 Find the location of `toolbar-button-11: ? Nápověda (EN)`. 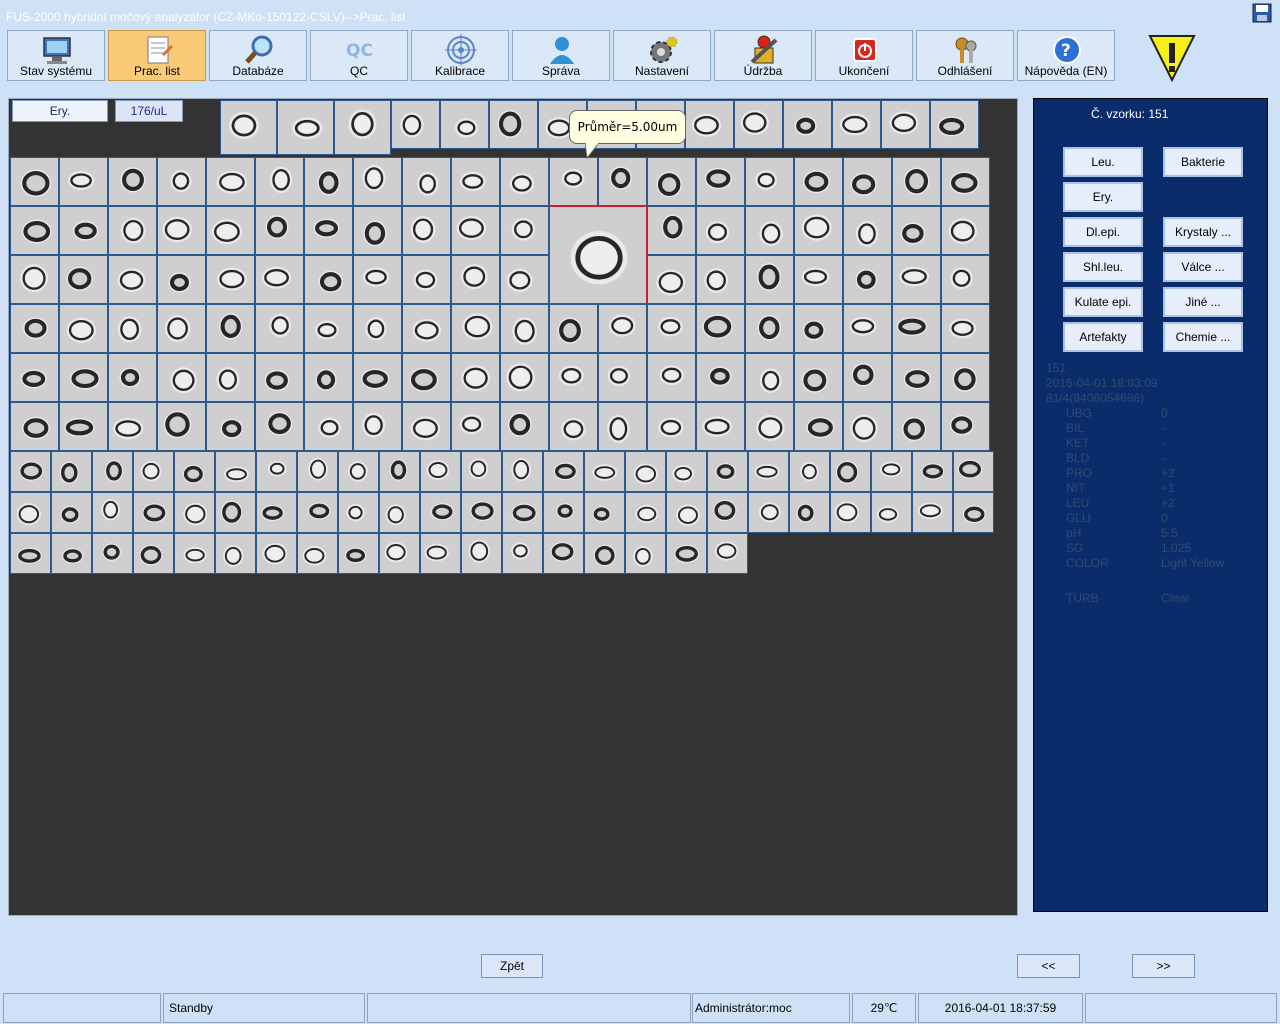

toolbar-button-11: ? Nápověda (EN) is located at coordinates (1066, 55).